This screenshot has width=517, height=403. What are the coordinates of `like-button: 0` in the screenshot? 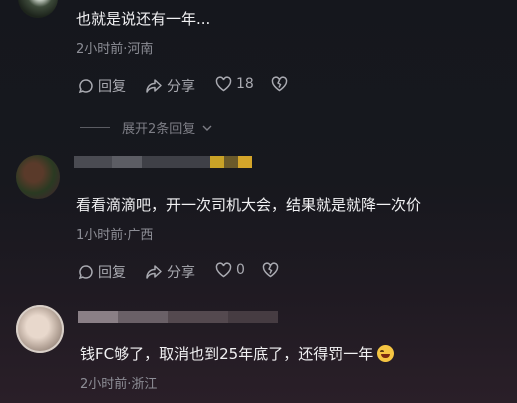 It's located at (230, 270).